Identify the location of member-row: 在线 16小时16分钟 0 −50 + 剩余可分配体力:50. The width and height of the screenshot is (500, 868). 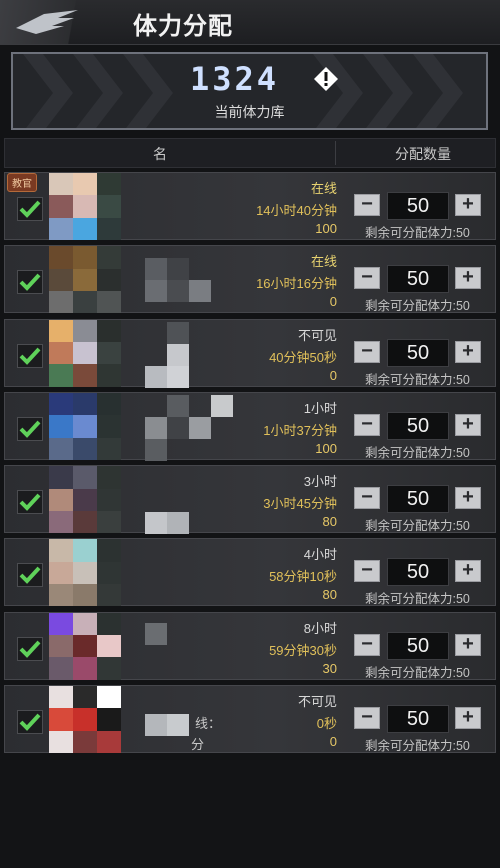
(250, 279).